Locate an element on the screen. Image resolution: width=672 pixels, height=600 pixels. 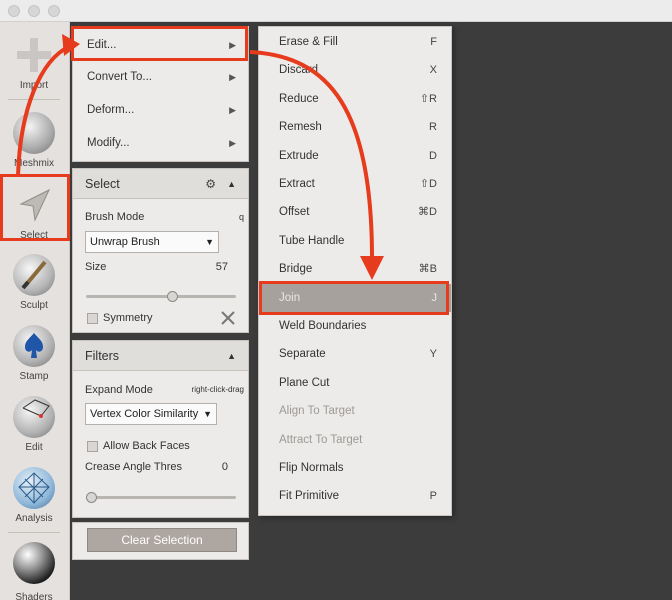
arrowhead-join is located at coordinates (372, 268).